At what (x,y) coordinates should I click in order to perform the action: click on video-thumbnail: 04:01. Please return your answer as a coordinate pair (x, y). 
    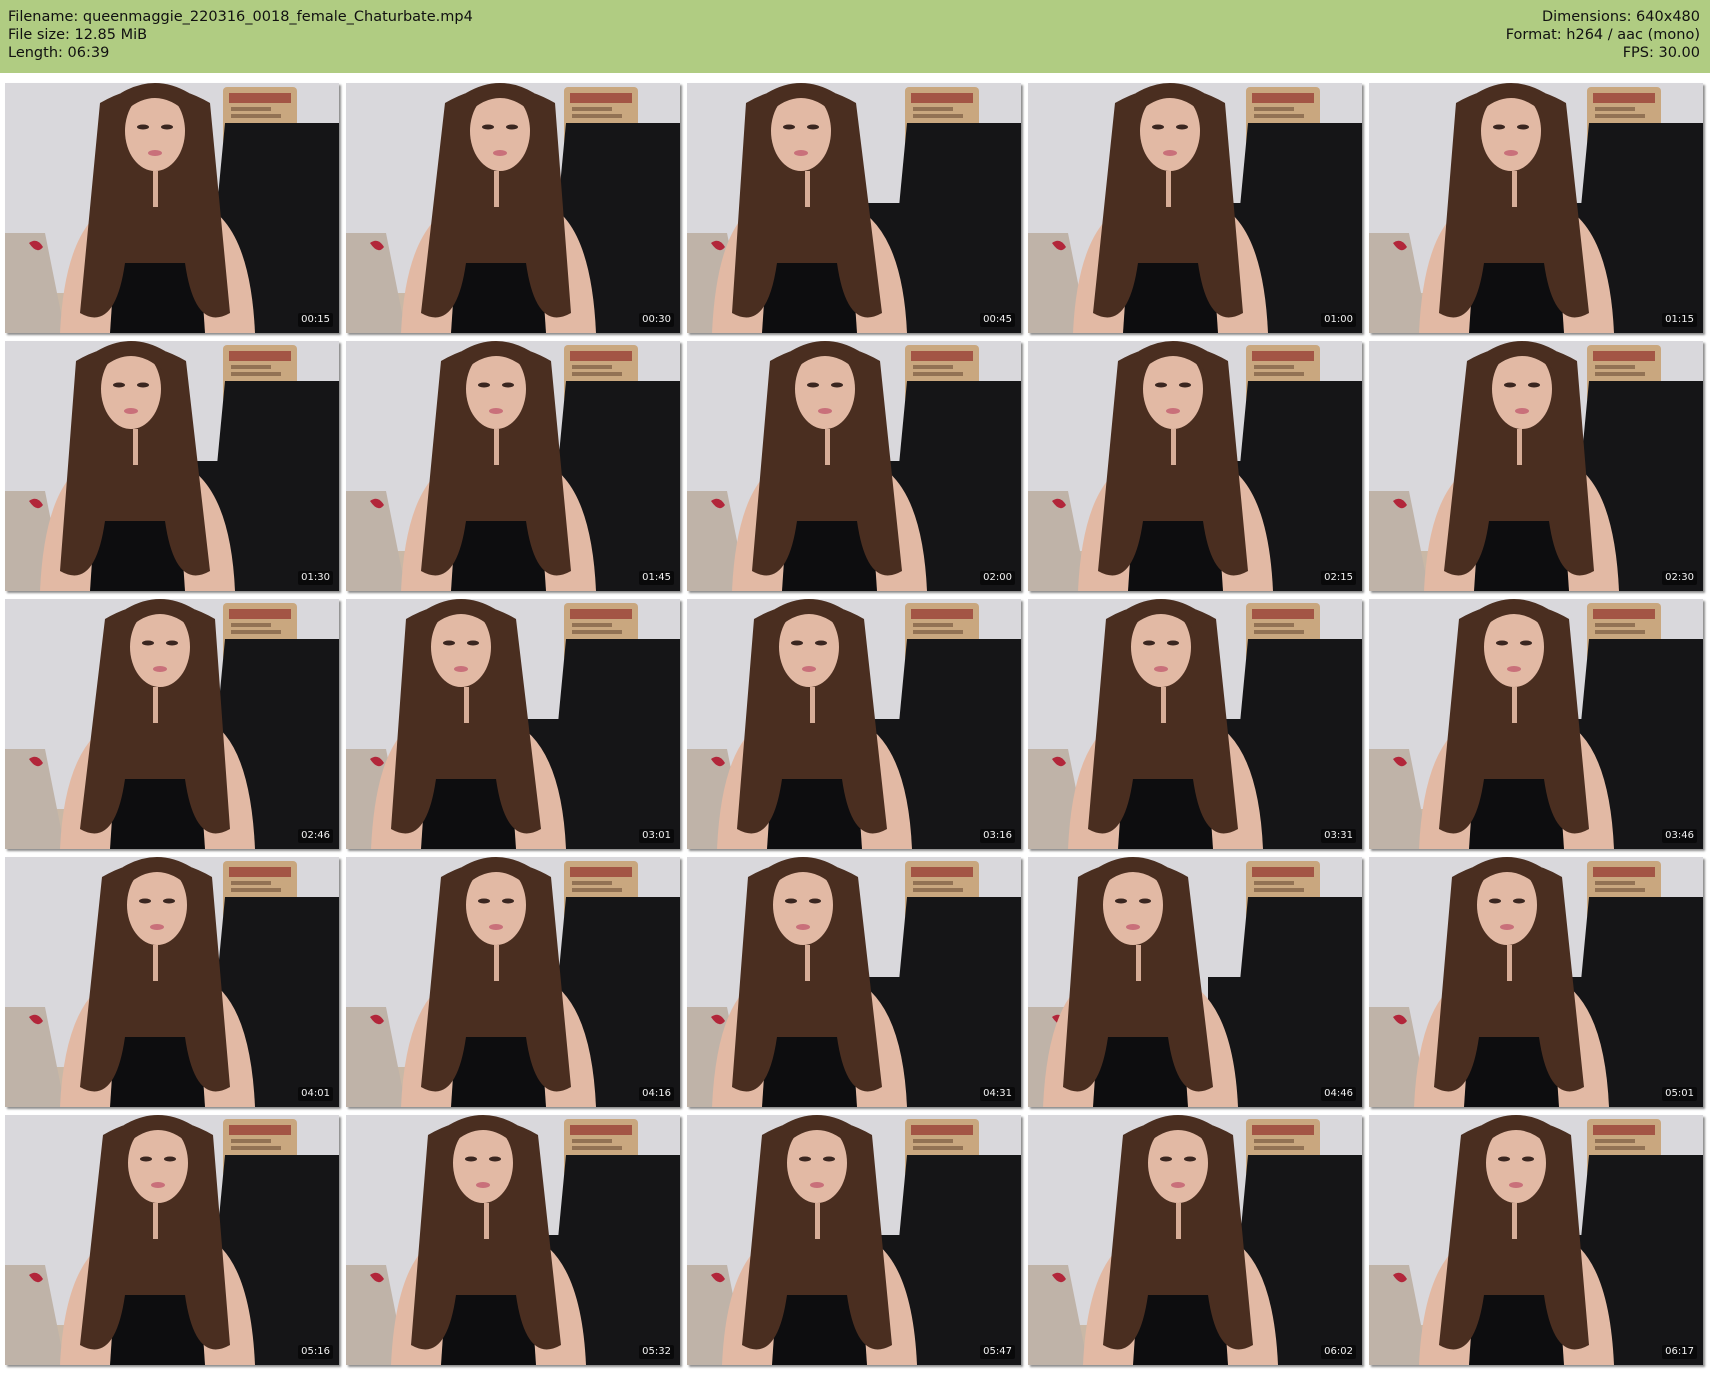
    Looking at the image, I should click on (172, 982).